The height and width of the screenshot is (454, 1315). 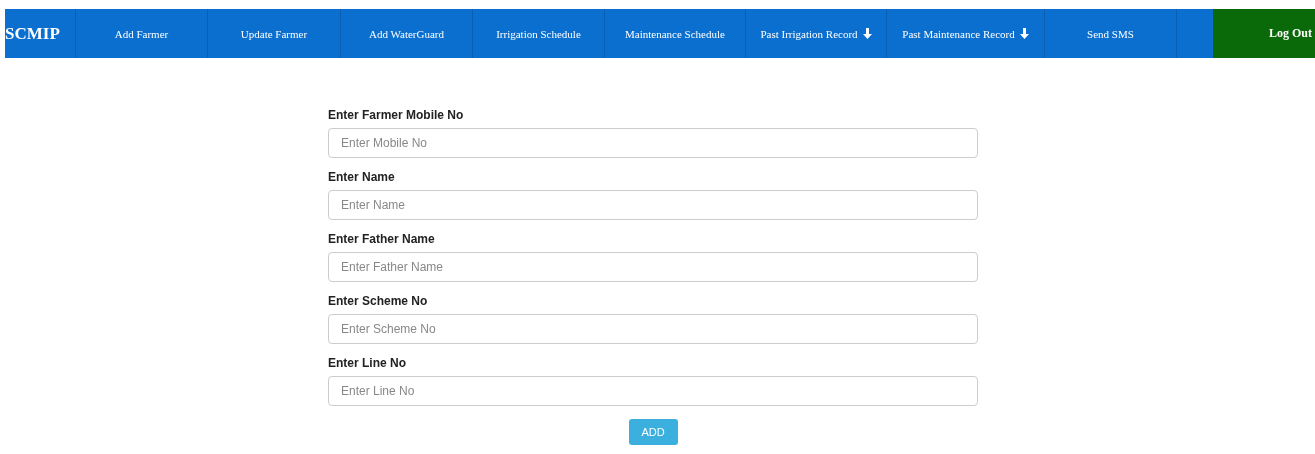 What do you see at coordinates (653, 391) in the screenshot?
I see `input-field: Enter Line No` at bounding box center [653, 391].